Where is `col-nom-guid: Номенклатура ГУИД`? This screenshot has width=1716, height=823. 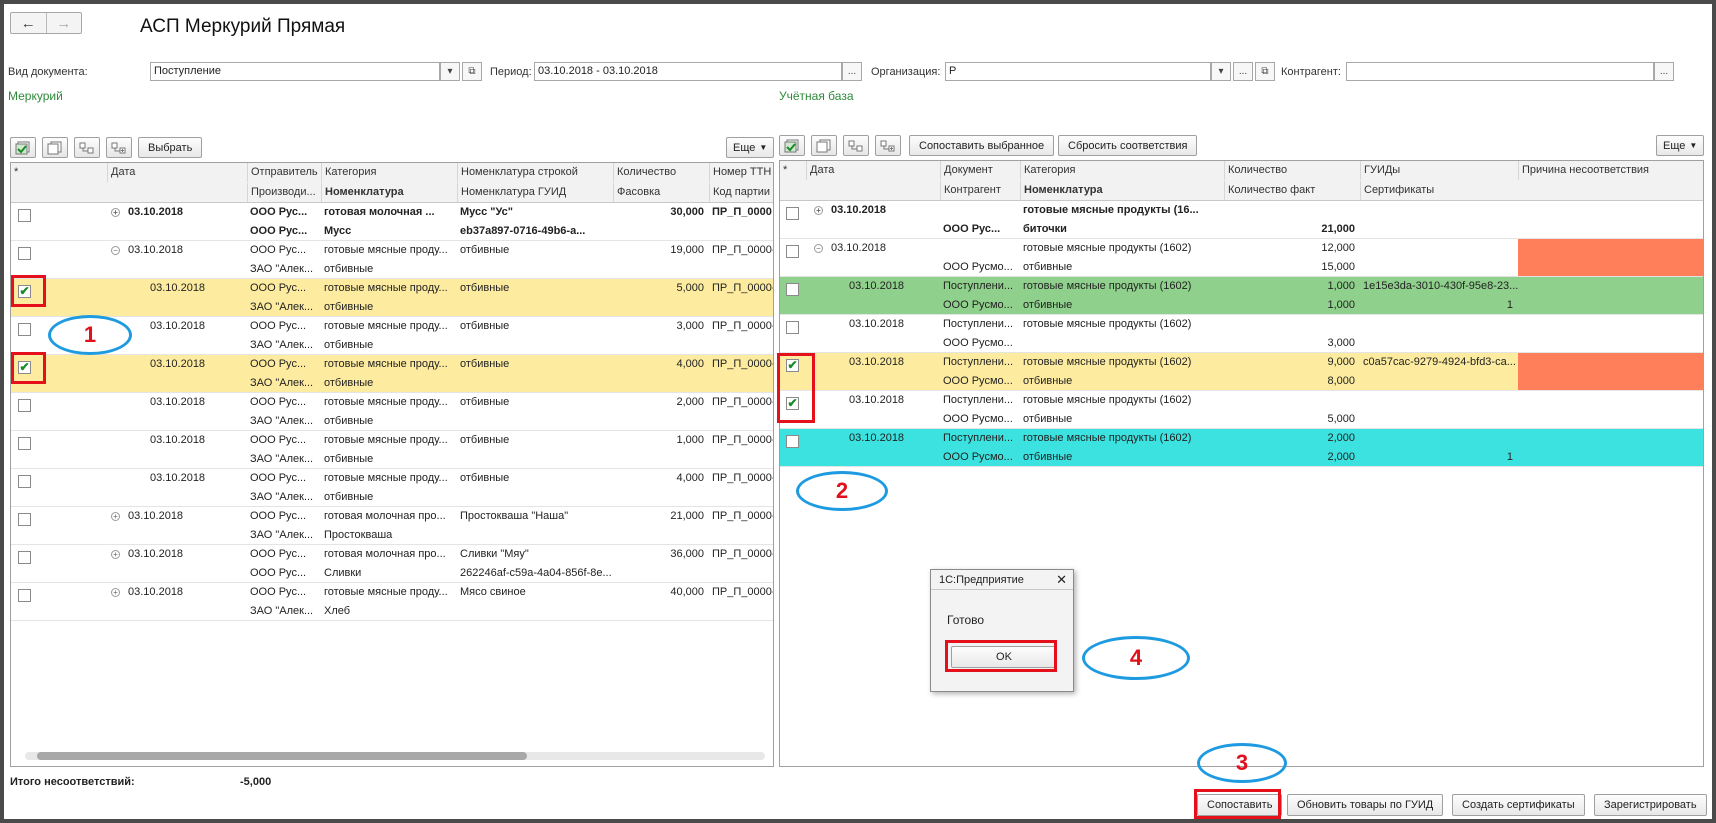
col-nom-guid: Номенклатура ГУИД is located at coordinates (535, 192).